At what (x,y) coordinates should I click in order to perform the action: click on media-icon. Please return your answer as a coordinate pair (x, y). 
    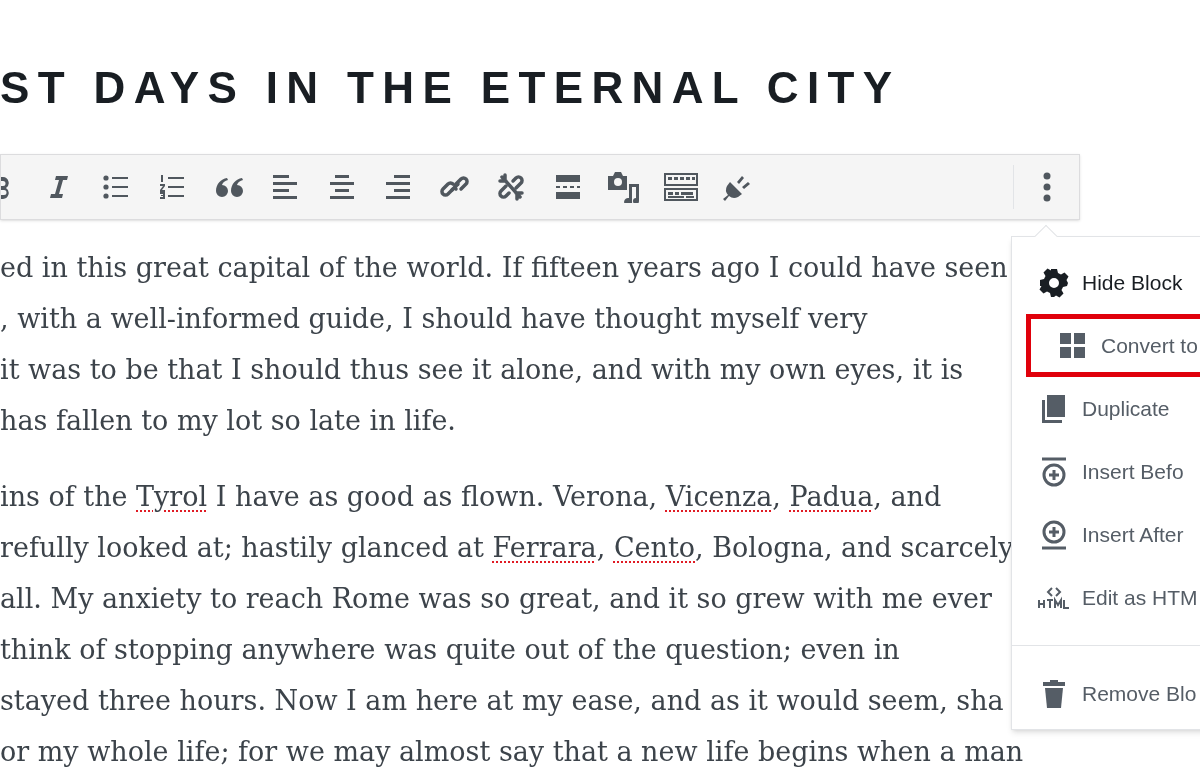
    Looking at the image, I should click on (624, 187).